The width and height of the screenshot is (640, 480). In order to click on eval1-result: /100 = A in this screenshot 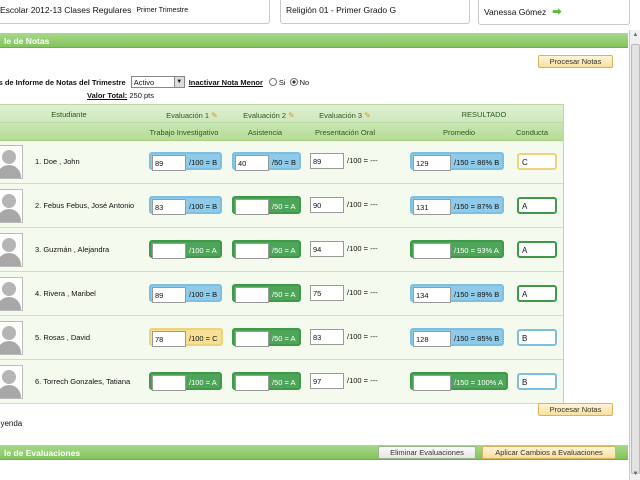, I will do `click(203, 382)`.